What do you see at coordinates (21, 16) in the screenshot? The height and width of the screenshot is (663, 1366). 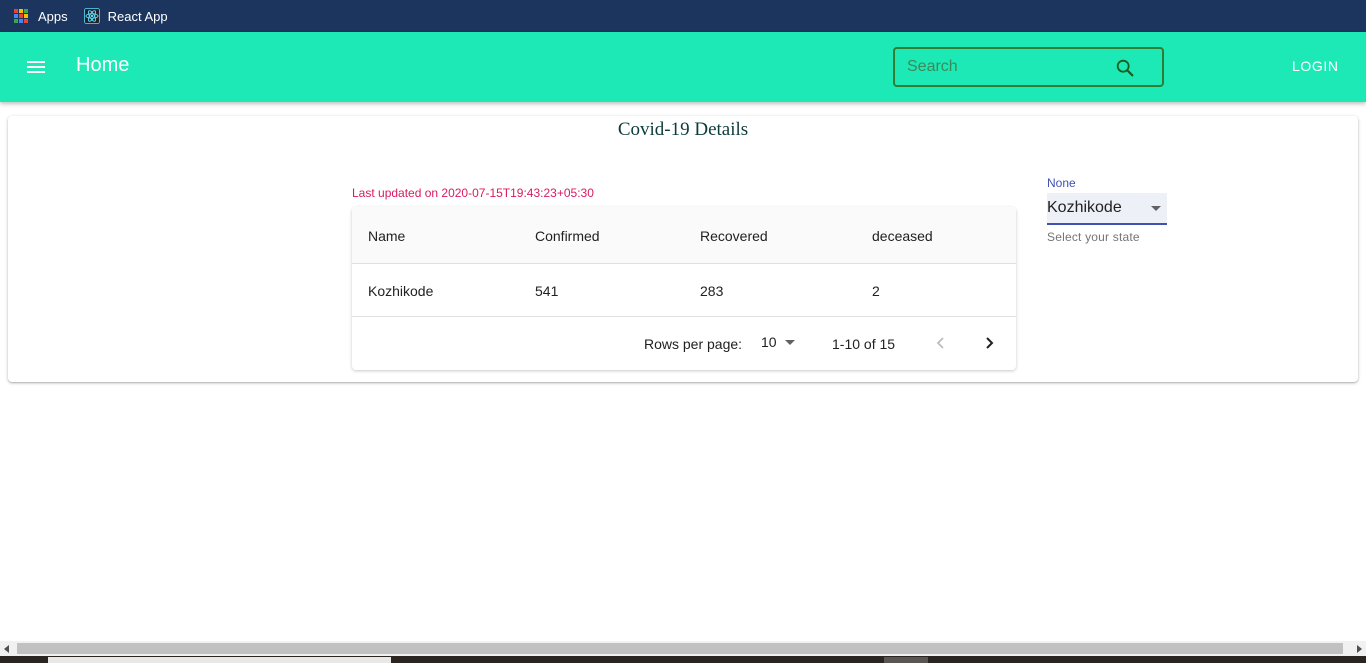 I see `apps-grid-icon` at bounding box center [21, 16].